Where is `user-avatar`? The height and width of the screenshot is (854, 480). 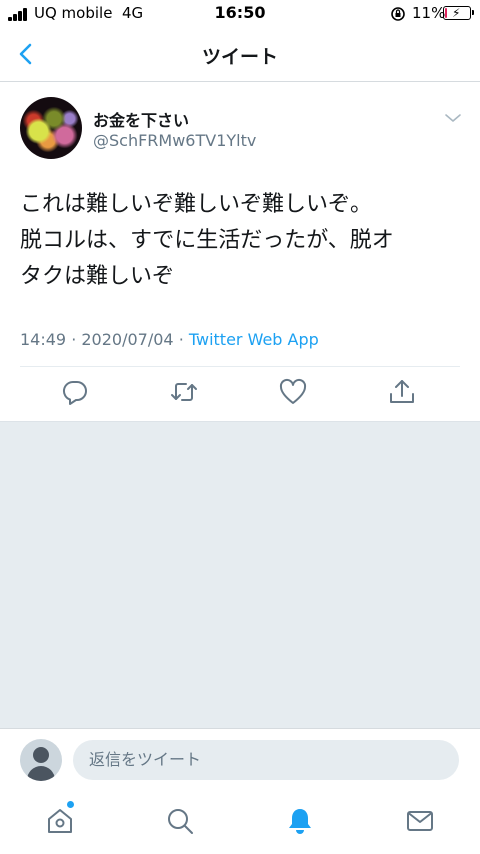 user-avatar is located at coordinates (51, 128).